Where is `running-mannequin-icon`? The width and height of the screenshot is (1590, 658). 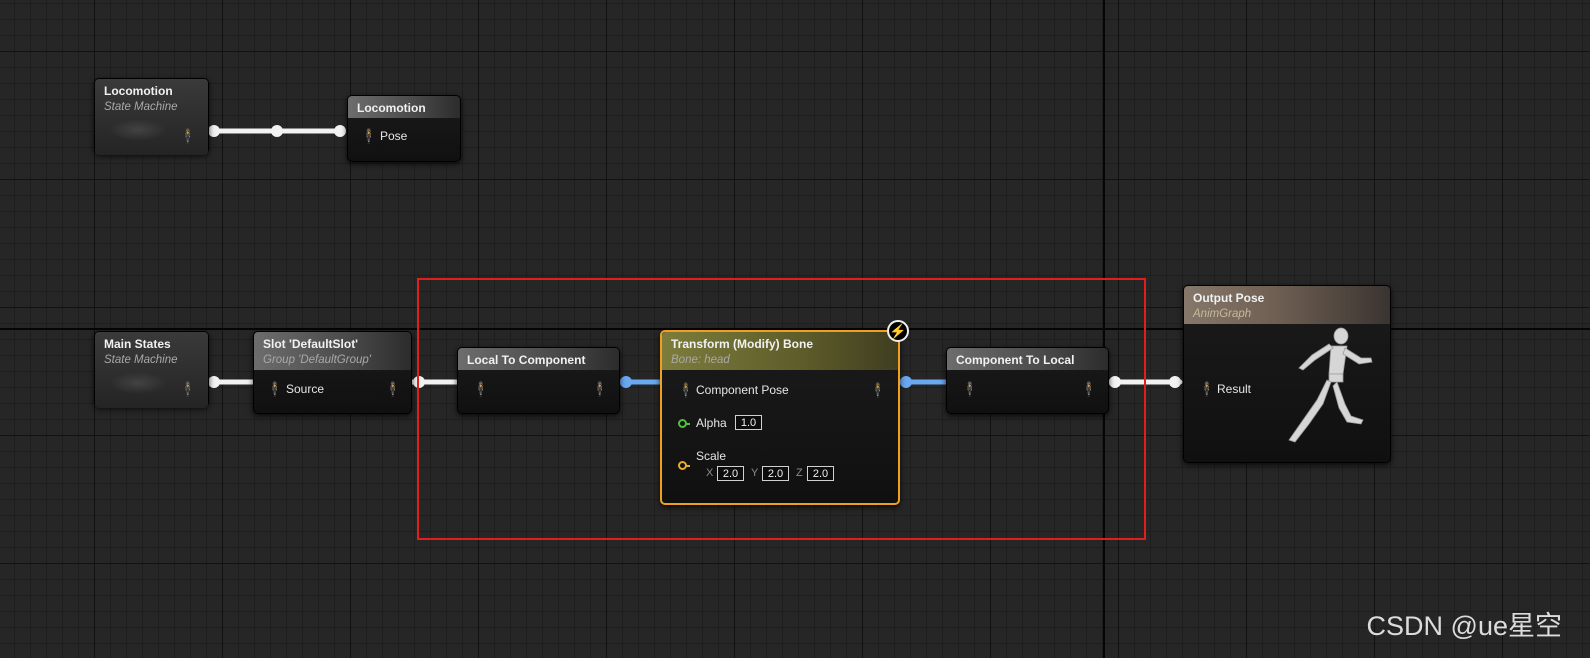 running-mannequin-icon is located at coordinates (1330, 385).